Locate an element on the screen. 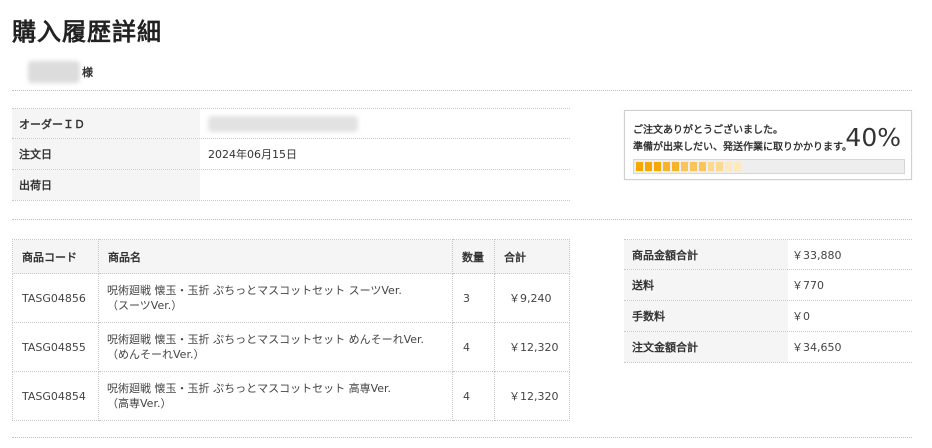  items-header-row: 商品コード 商品名 数量 合計 is located at coordinates (291, 256).